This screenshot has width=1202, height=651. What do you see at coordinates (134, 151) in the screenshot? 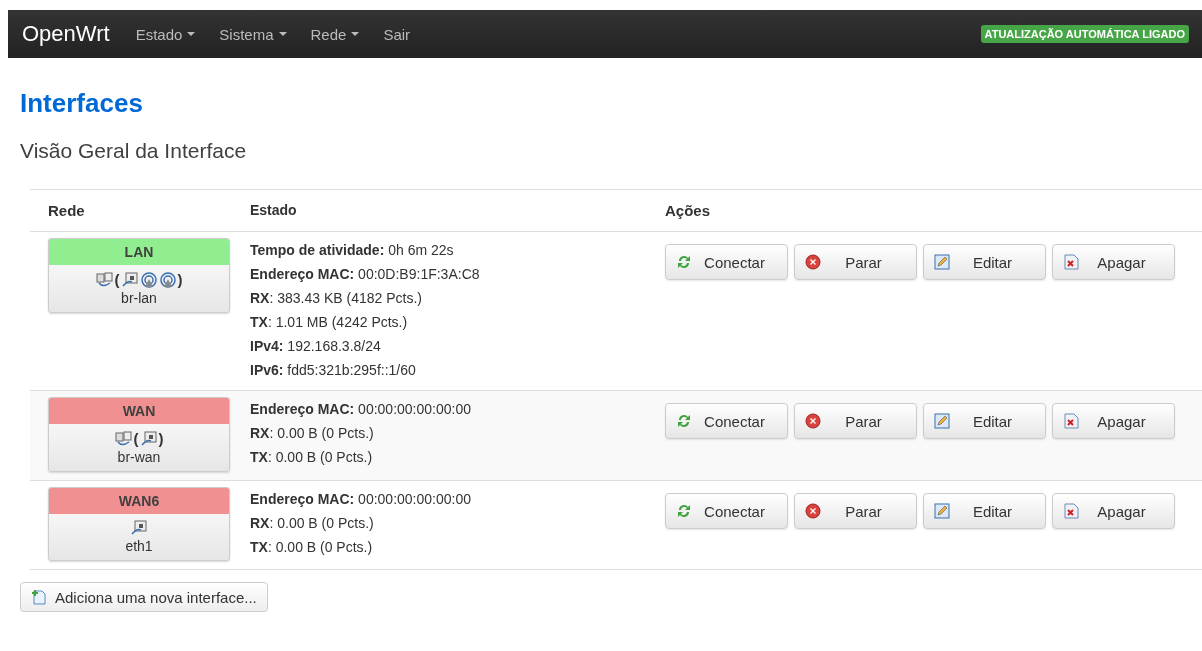
I see `section-title: Visão Geral da Interface` at bounding box center [134, 151].